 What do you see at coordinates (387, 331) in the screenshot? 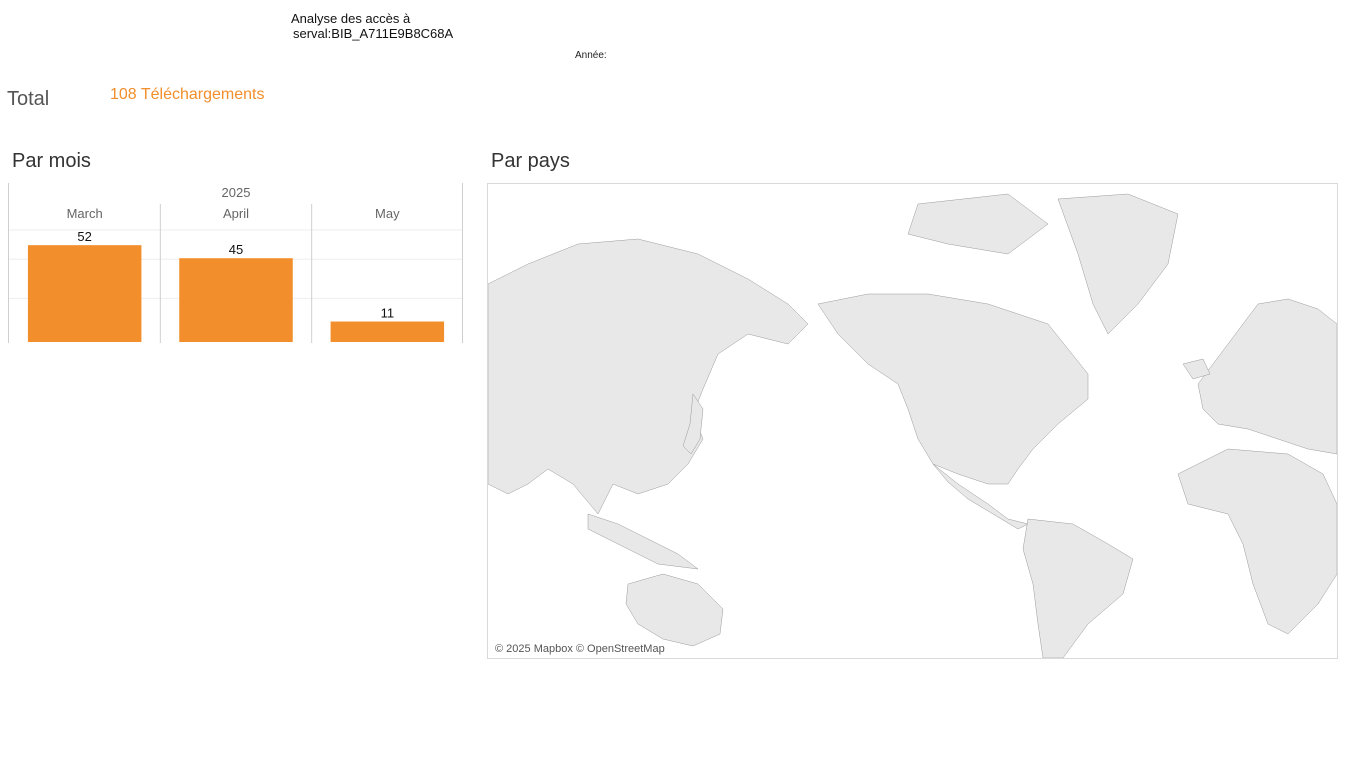
I see `bar-may` at bounding box center [387, 331].